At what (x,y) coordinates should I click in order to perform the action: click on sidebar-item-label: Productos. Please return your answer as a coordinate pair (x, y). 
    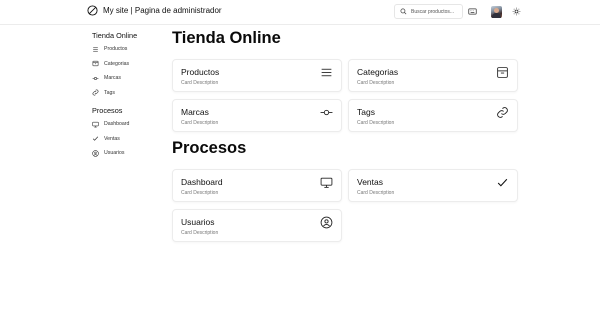
    Looking at the image, I should click on (116, 49).